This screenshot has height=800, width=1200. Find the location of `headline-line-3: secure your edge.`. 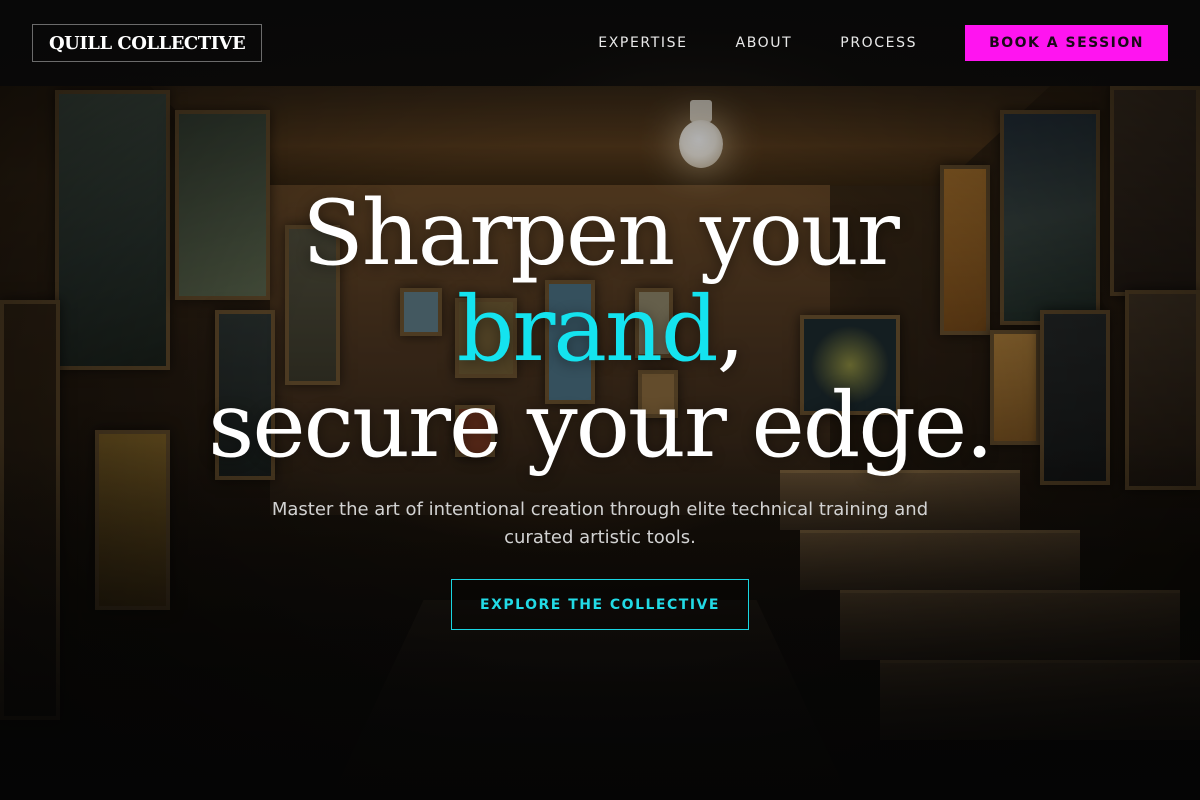

headline-line-3: secure your edge. is located at coordinates (601, 425).